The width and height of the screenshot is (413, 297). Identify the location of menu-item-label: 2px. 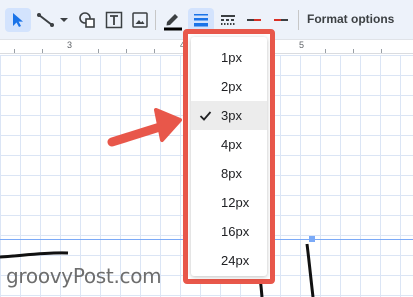
(231, 86).